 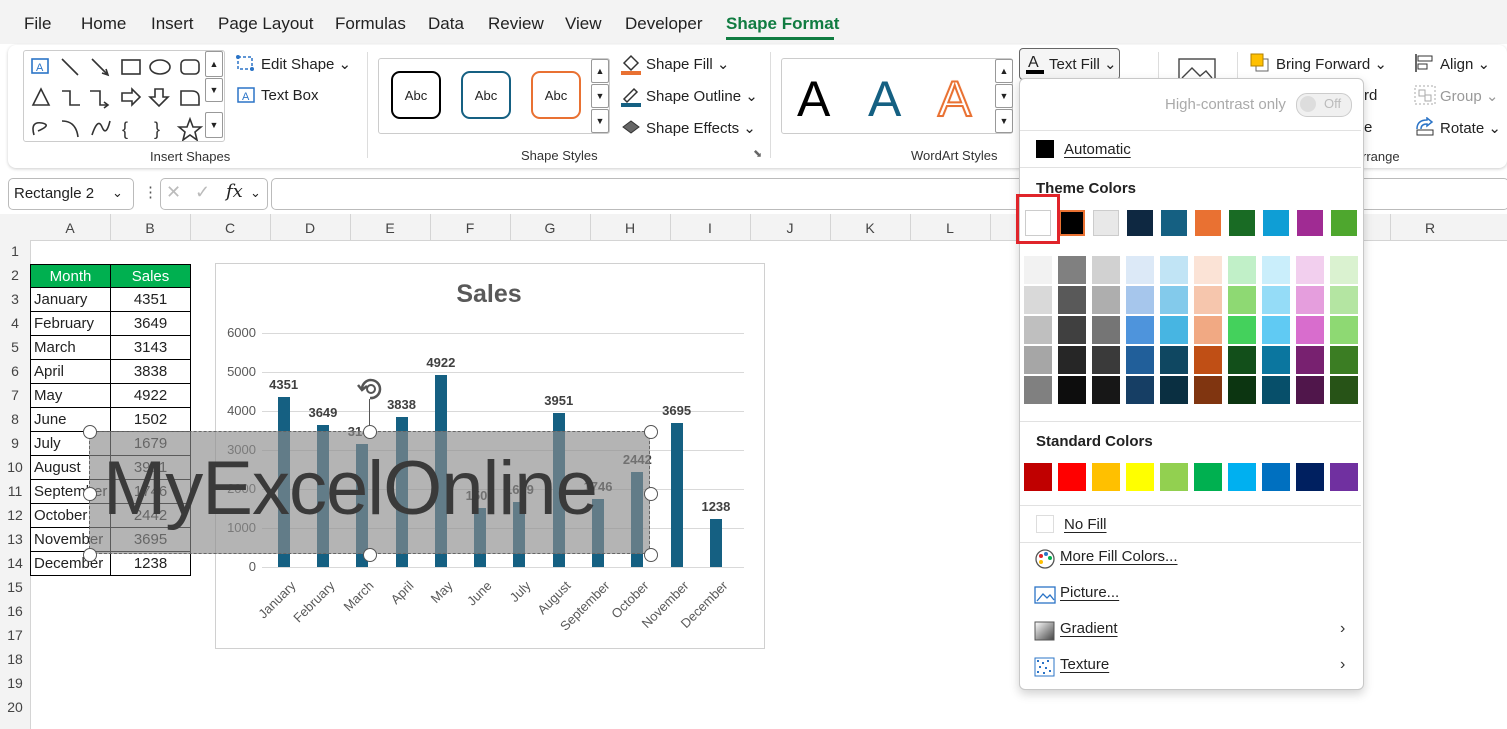 What do you see at coordinates (90, 494) in the screenshot?
I see `resize-handle-l` at bounding box center [90, 494].